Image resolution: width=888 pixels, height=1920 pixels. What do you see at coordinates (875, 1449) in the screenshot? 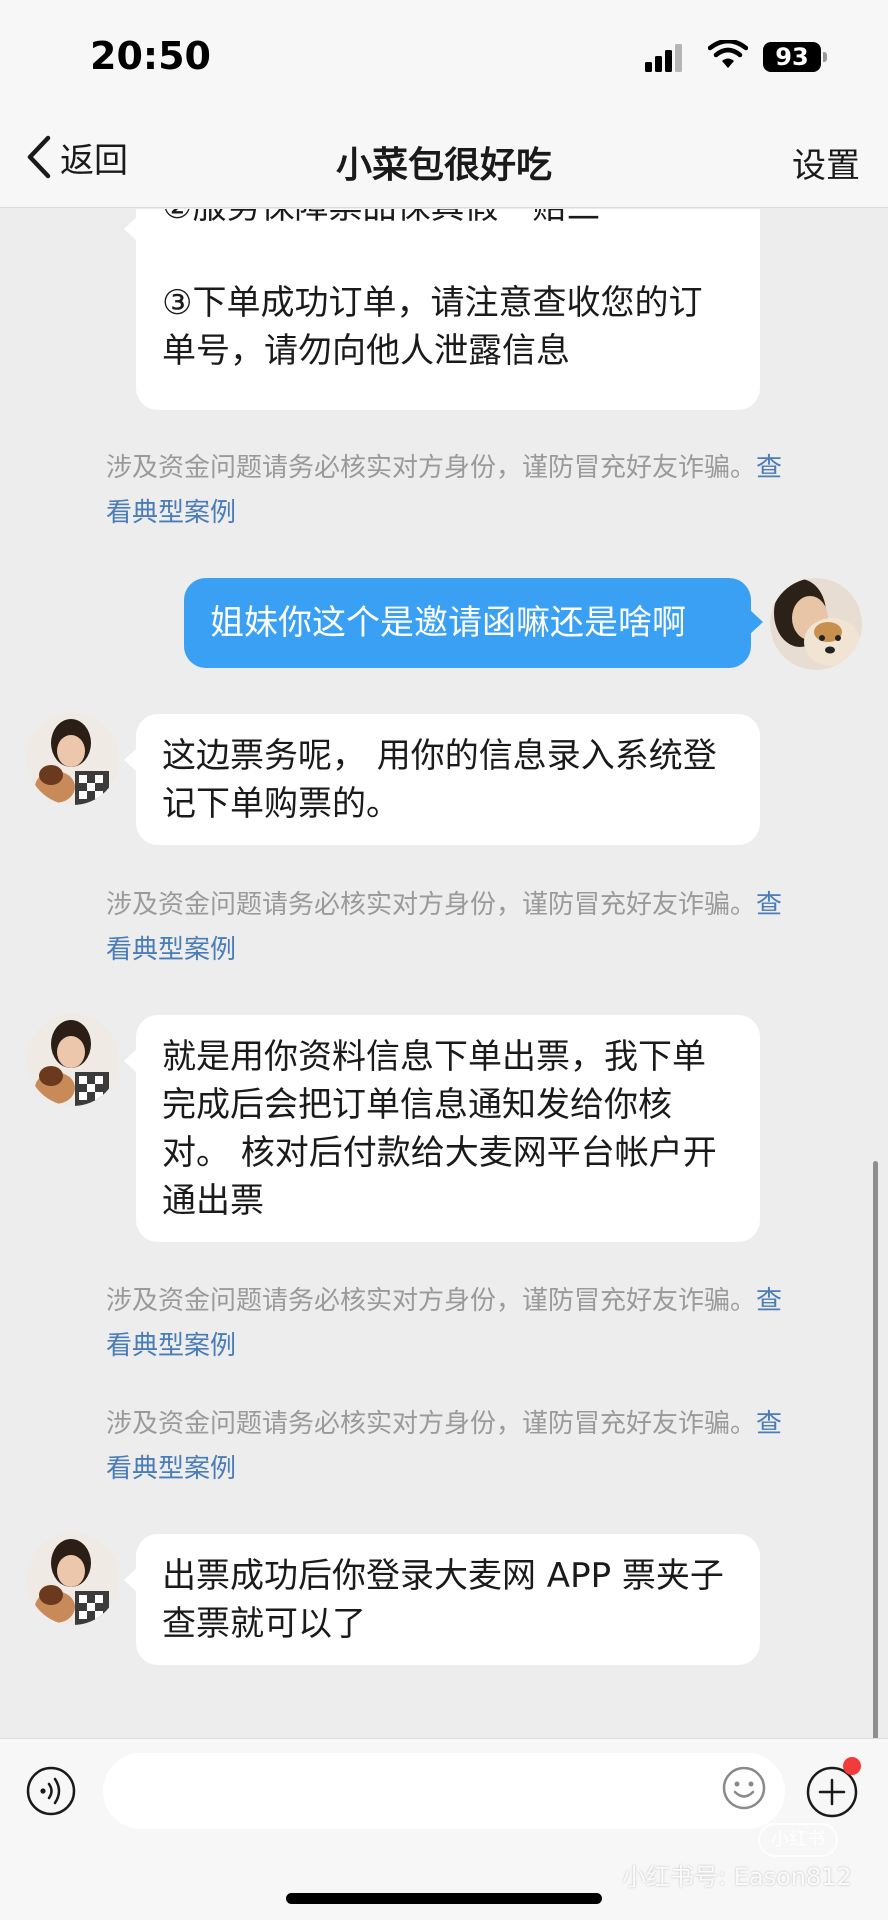
I see `scrollbar` at bounding box center [875, 1449].